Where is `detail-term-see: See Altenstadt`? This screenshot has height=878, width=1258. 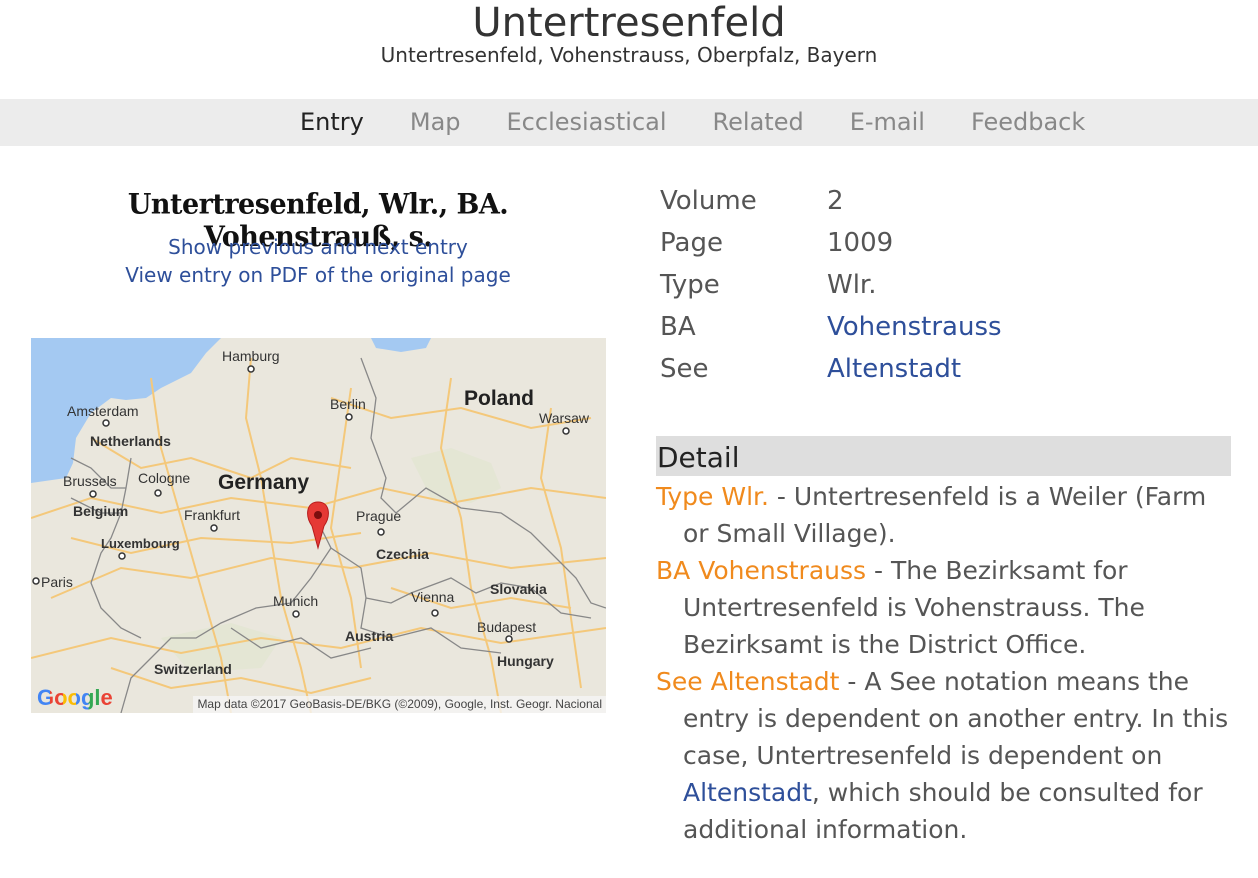
detail-term-see: See Altenstadt is located at coordinates (747, 681).